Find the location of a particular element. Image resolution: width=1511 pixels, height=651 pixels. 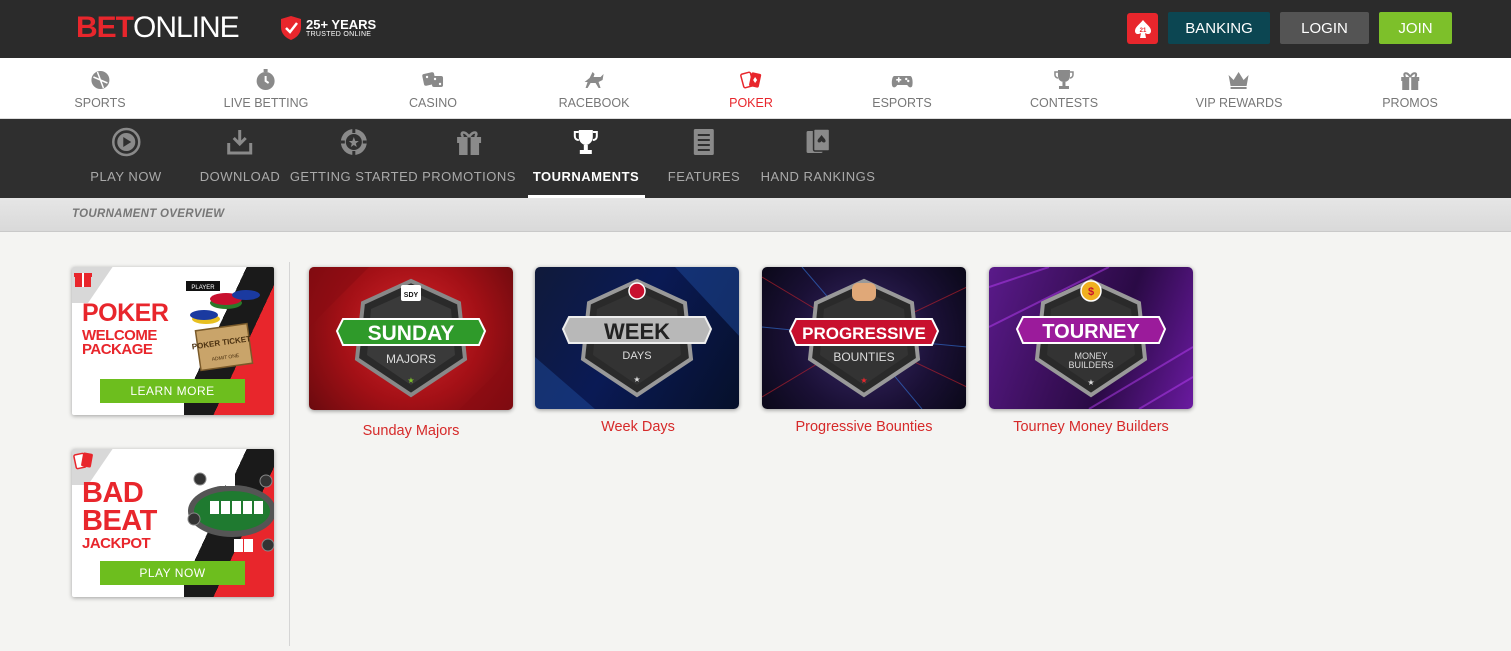

nav-item-contests: CONTESTS is located at coordinates (1064, 88).